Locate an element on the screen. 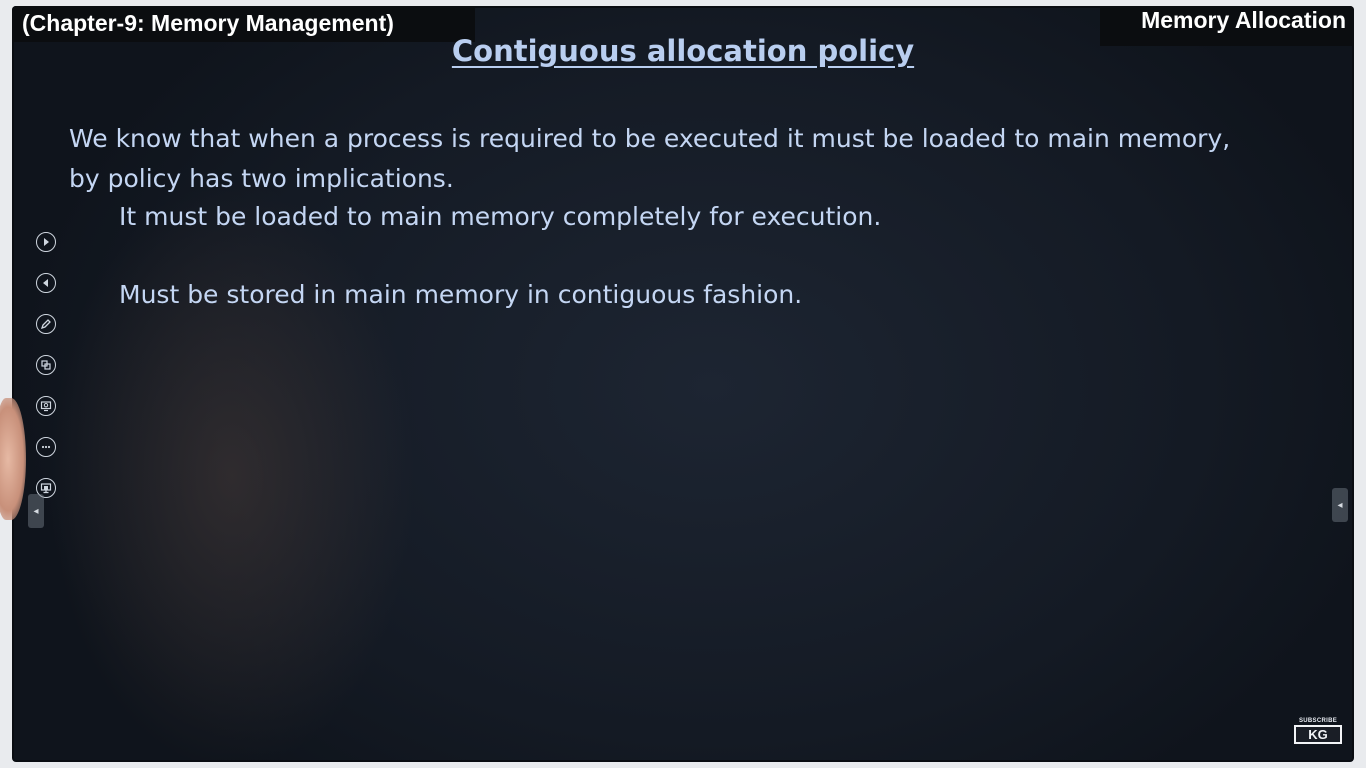 The height and width of the screenshot is (768, 1366). left-slide-tab: ◂ is located at coordinates (36, 511).